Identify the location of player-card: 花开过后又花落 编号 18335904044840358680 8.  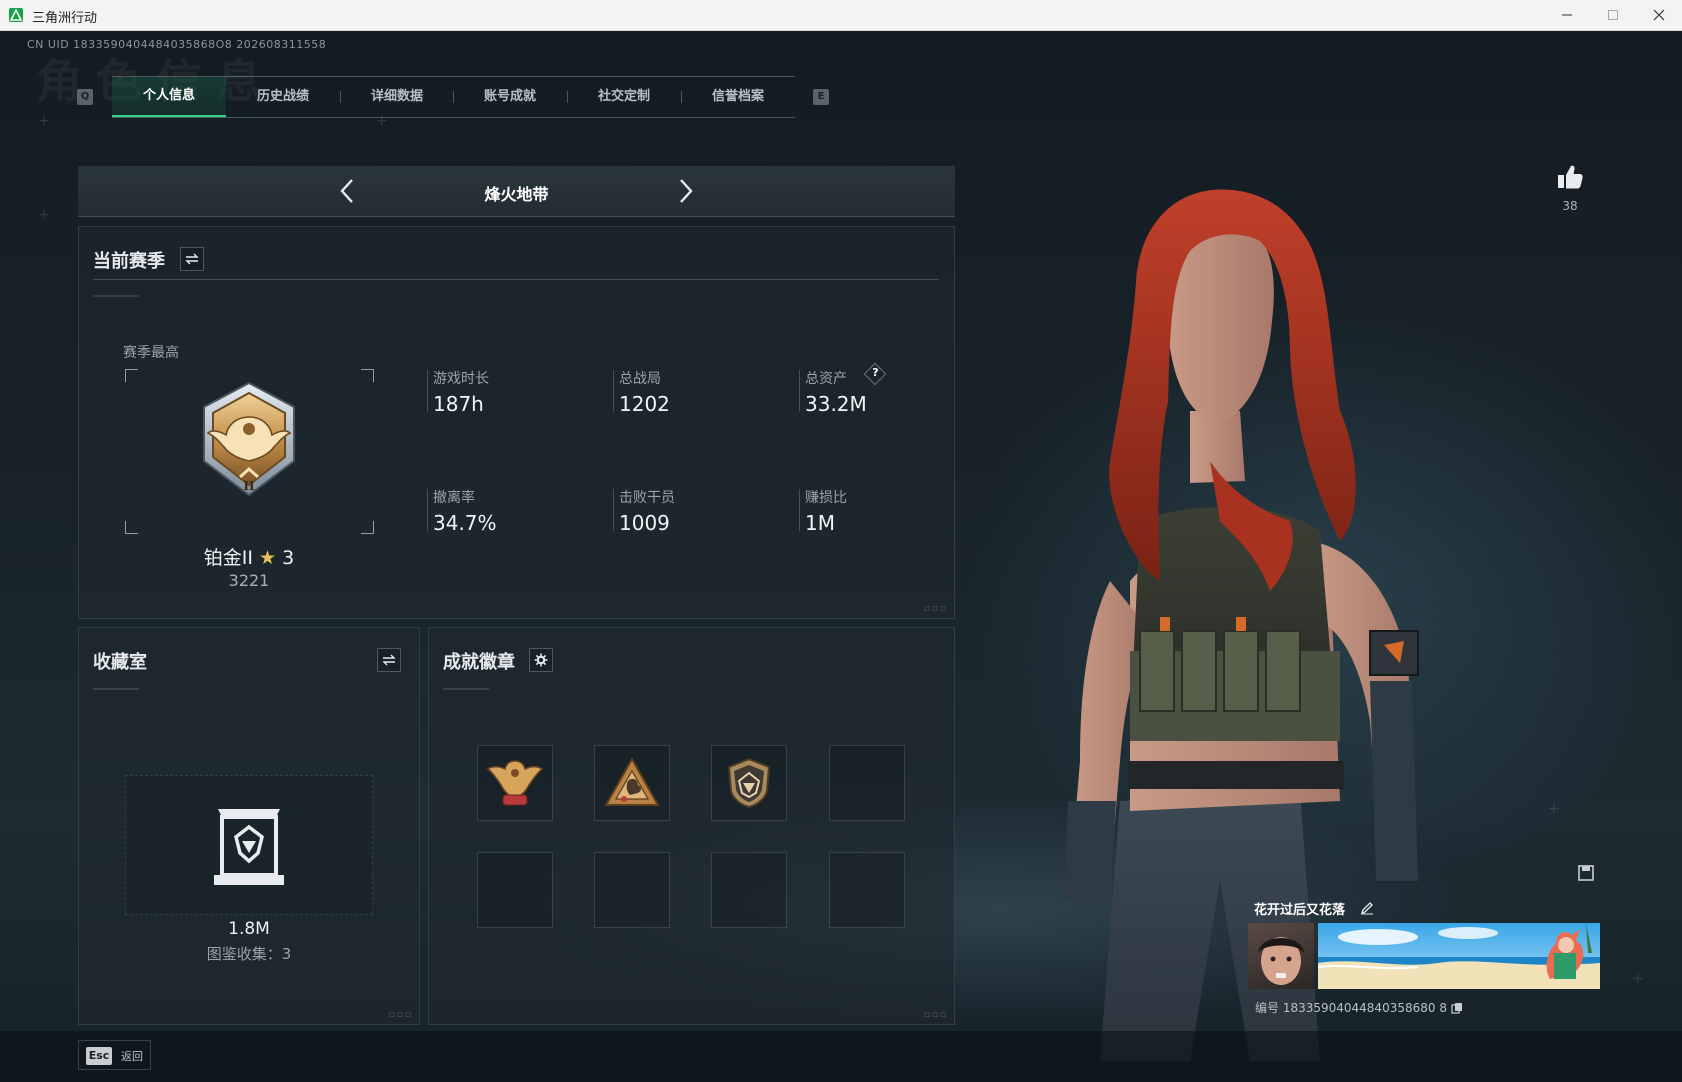
(1426, 969).